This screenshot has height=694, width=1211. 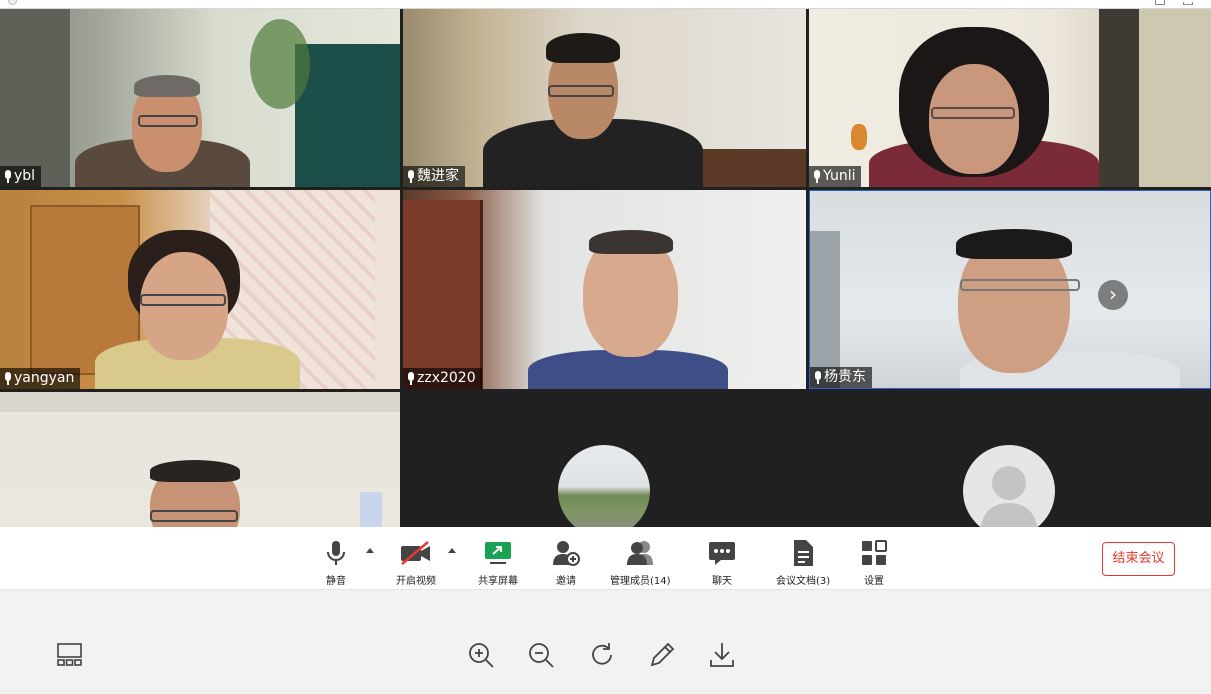 I want to click on name-tag: 杨贵东, so click(x=841, y=377).